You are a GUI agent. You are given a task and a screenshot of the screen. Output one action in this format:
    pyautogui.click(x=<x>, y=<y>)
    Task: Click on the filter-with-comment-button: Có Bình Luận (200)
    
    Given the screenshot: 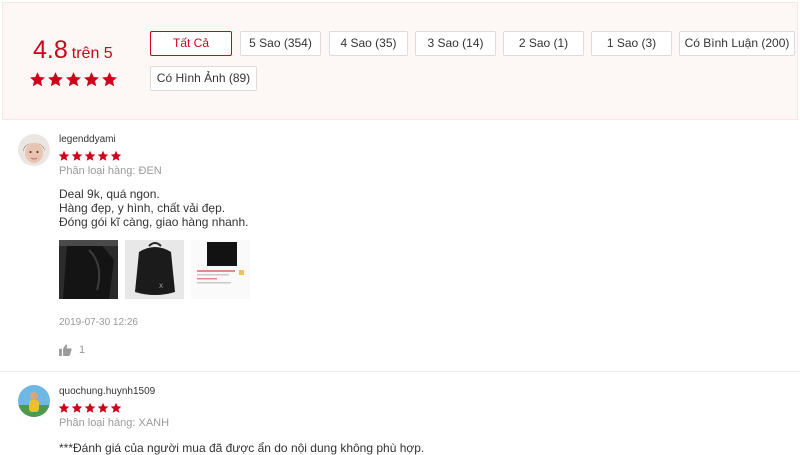 What is the action you would take?
    pyautogui.click(x=737, y=43)
    